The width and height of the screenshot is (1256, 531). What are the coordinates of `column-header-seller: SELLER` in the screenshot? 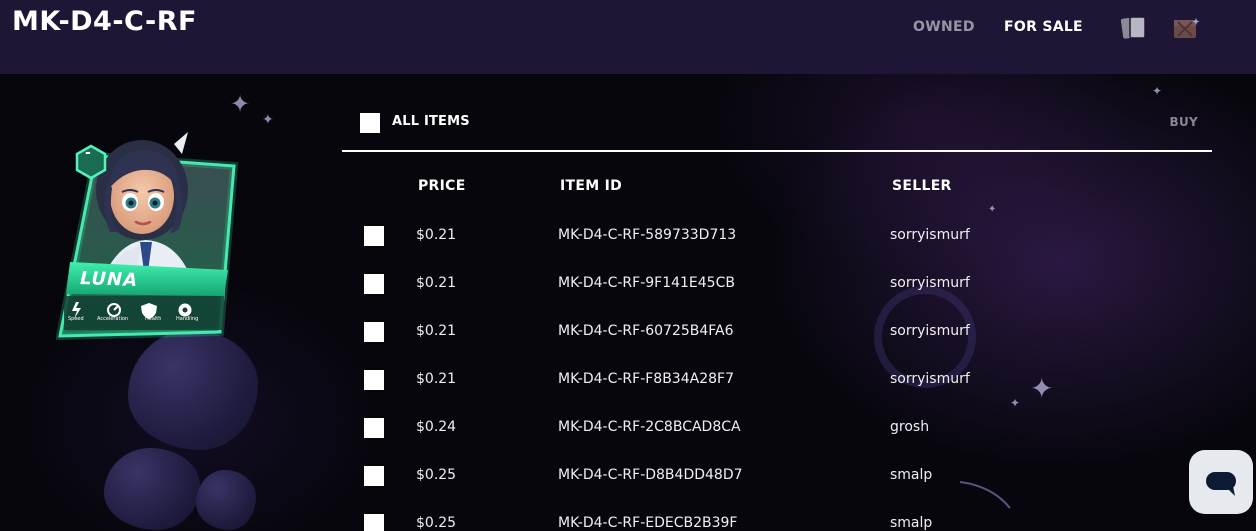 It's located at (922, 186).